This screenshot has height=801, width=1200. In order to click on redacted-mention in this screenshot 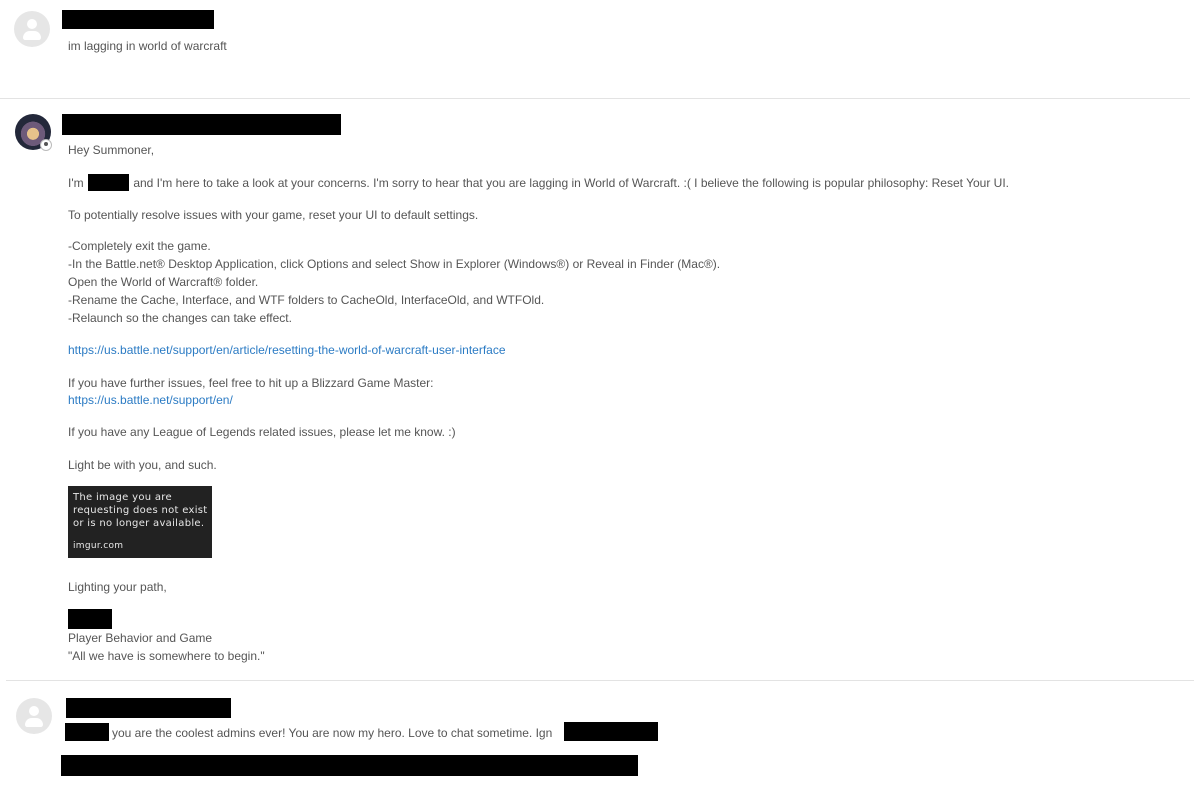, I will do `click(87, 732)`.